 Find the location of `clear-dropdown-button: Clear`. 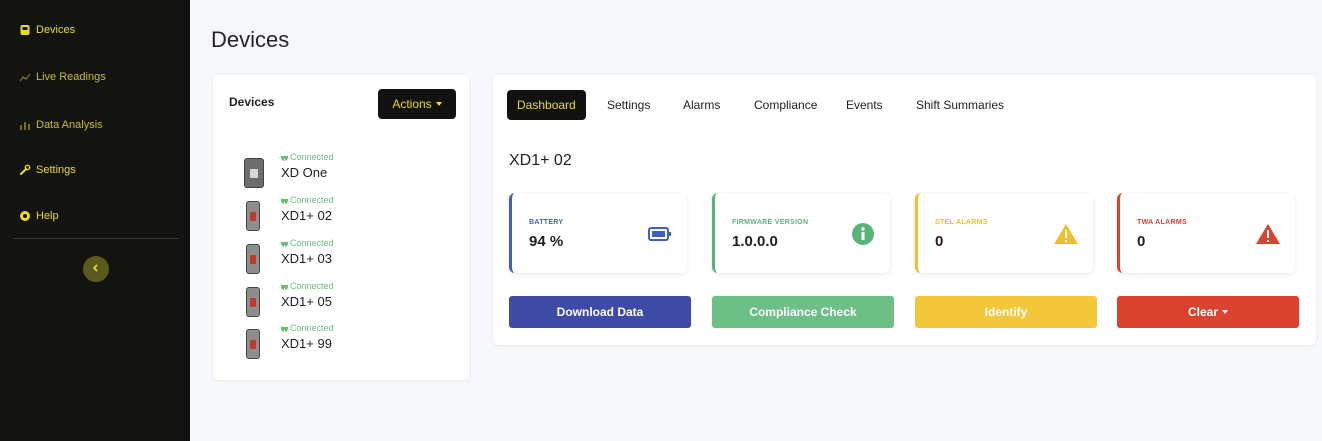

clear-dropdown-button: Clear is located at coordinates (1208, 312).